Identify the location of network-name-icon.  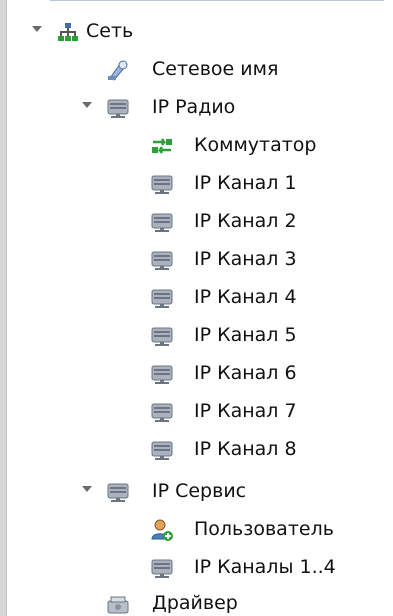
(118, 70).